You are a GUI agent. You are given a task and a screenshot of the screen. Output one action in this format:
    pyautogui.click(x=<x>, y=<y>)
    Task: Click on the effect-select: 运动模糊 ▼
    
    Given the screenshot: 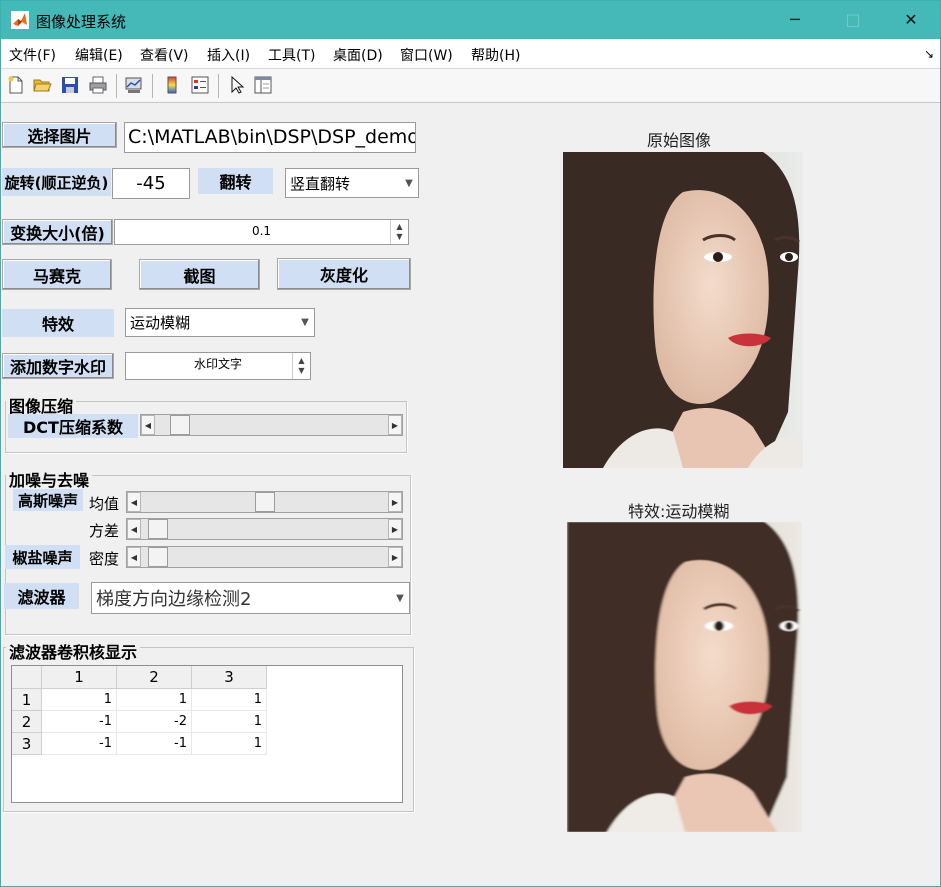 What is the action you would take?
    pyautogui.click(x=220, y=322)
    